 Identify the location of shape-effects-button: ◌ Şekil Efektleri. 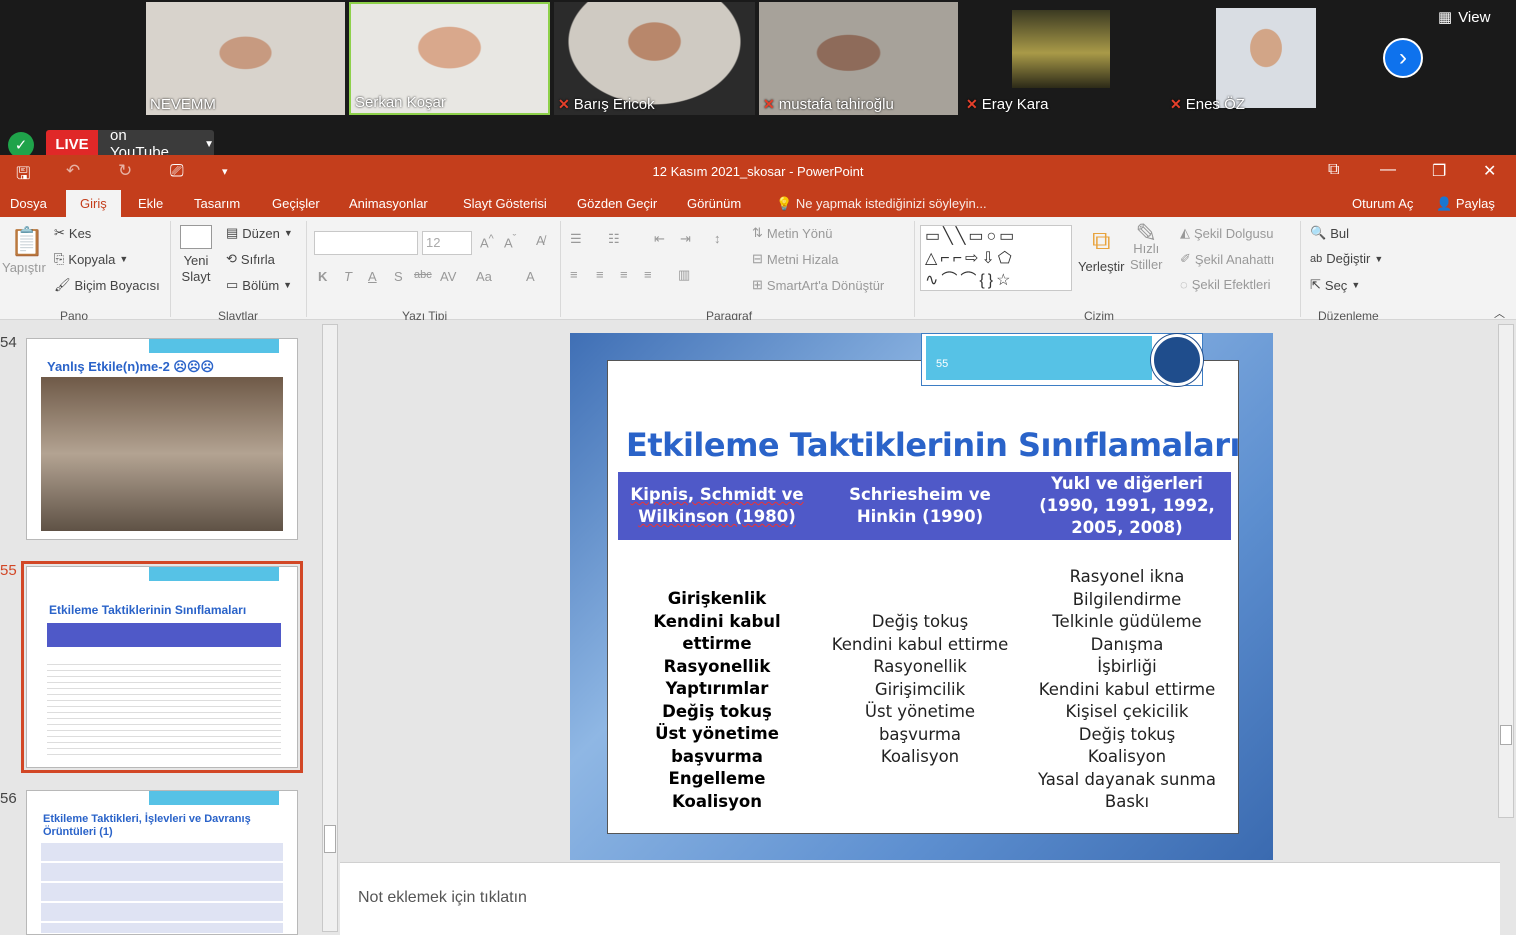
(1225, 284).